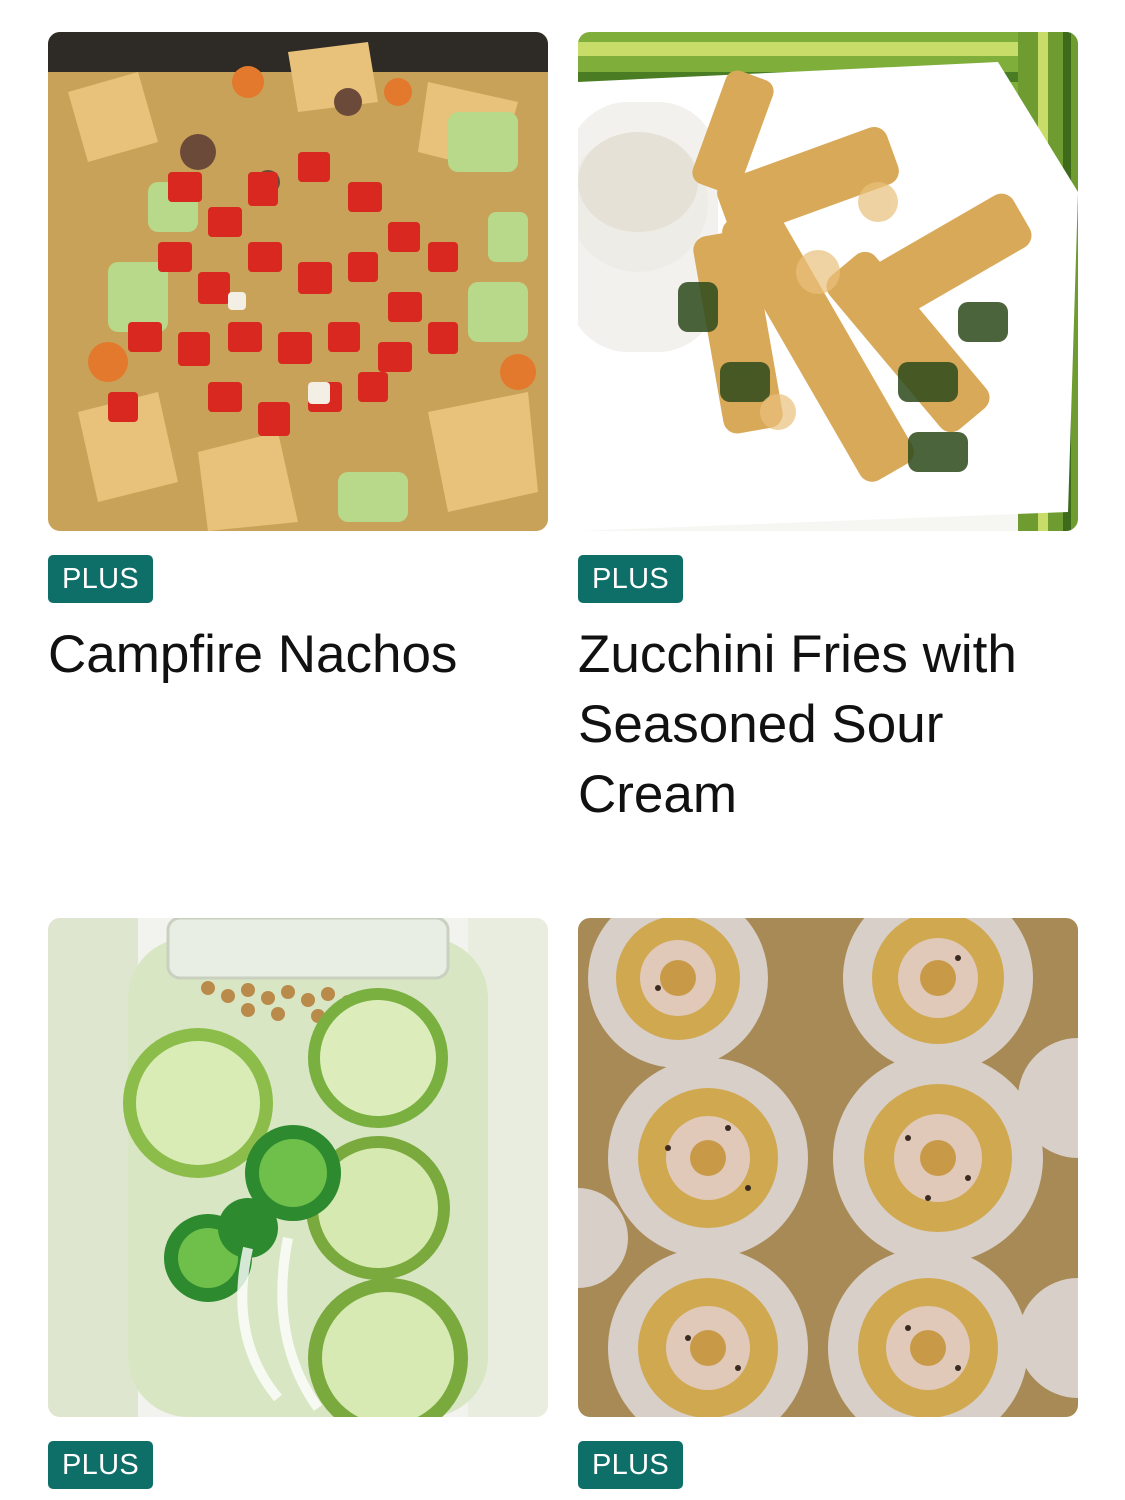 Image resolution: width=1125 pixels, height=1500 pixels. I want to click on nachos-photo-icon, so click(298, 281).